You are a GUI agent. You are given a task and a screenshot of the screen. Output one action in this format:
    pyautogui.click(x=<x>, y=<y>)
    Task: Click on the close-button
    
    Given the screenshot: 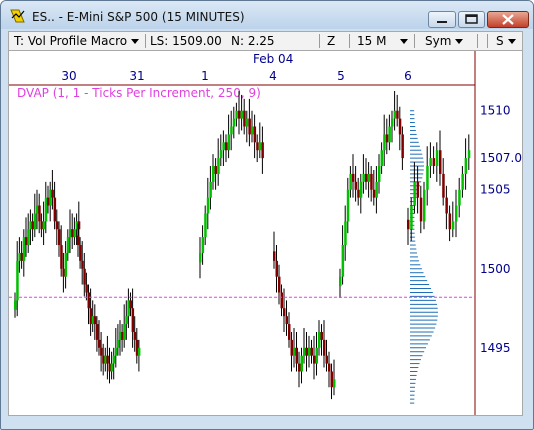 What is the action you would take?
    pyautogui.click(x=508, y=19)
    